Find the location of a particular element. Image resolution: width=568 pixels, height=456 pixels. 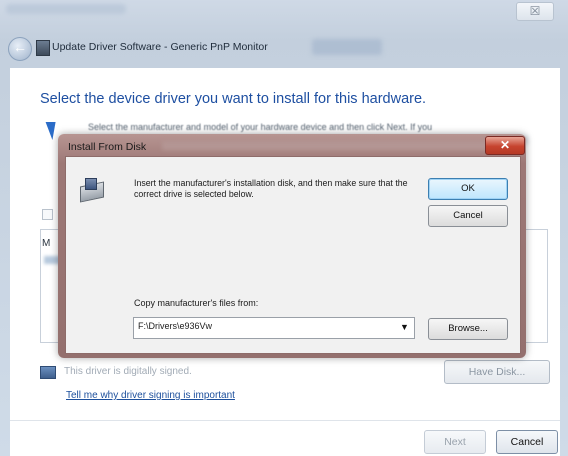

disk-drive-icon is located at coordinates (93, 190).